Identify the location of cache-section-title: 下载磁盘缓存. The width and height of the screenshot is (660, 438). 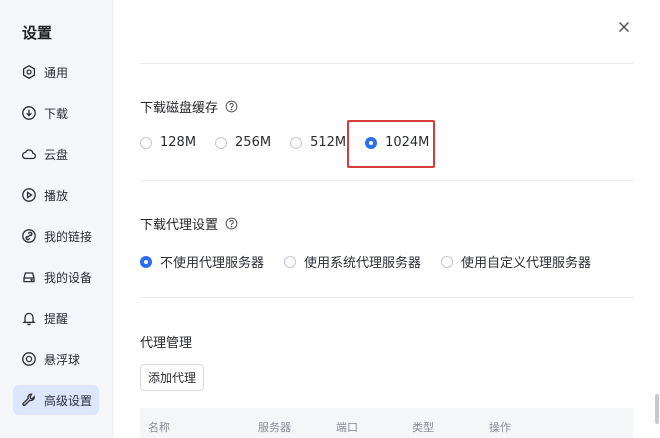
(189, 106).